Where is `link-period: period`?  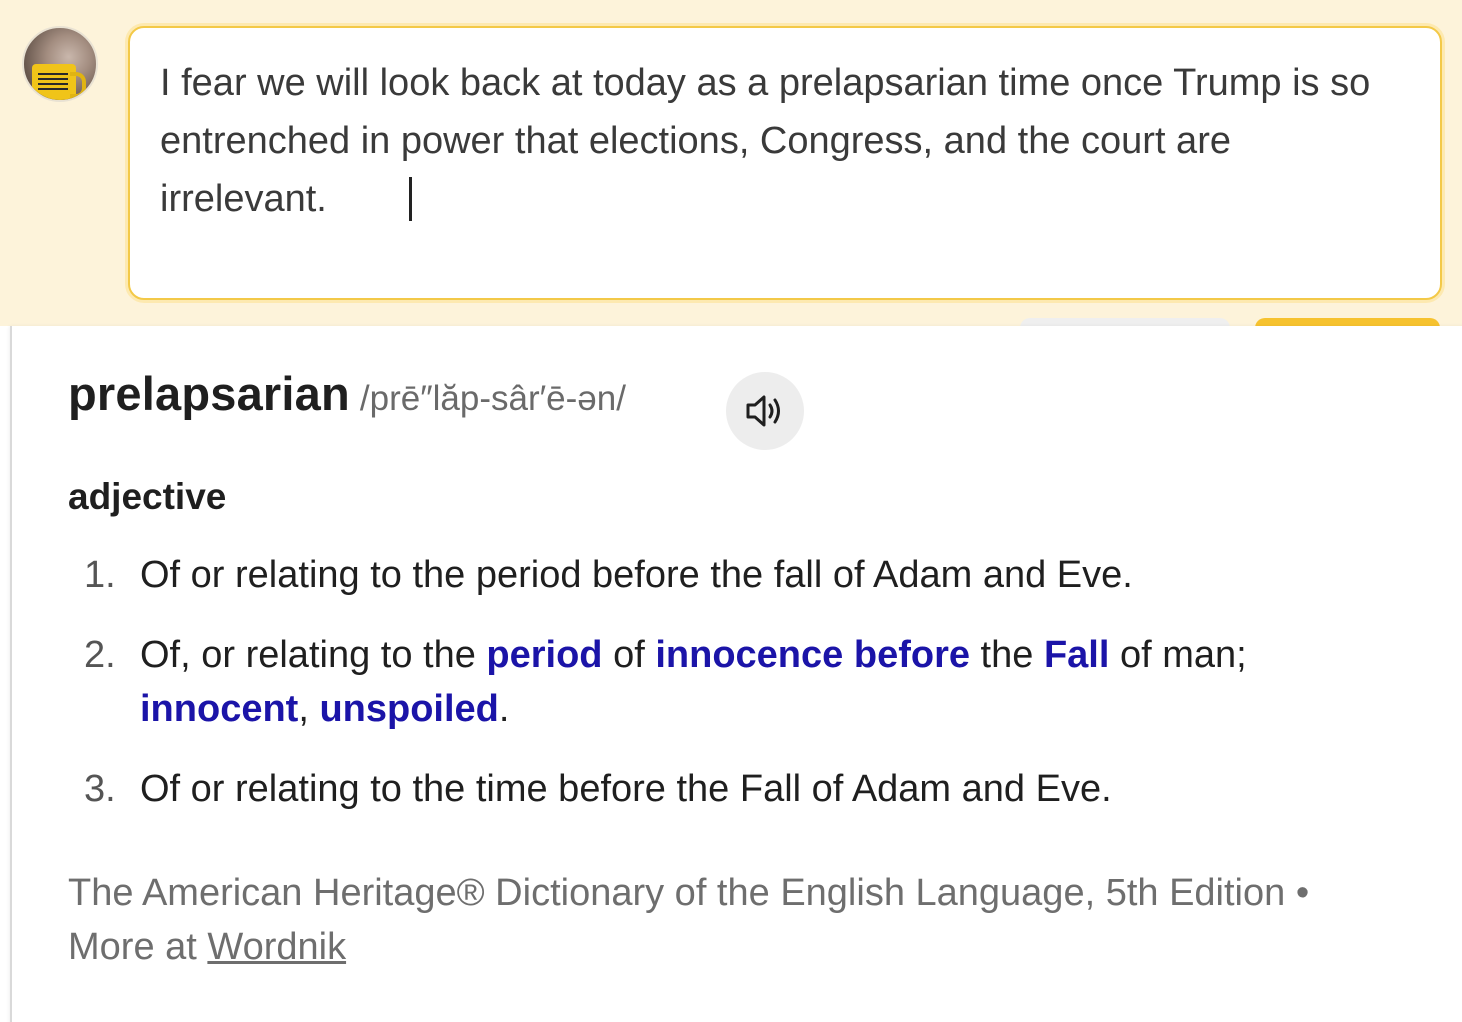 link-period: period is located at coordinates (544, 655).